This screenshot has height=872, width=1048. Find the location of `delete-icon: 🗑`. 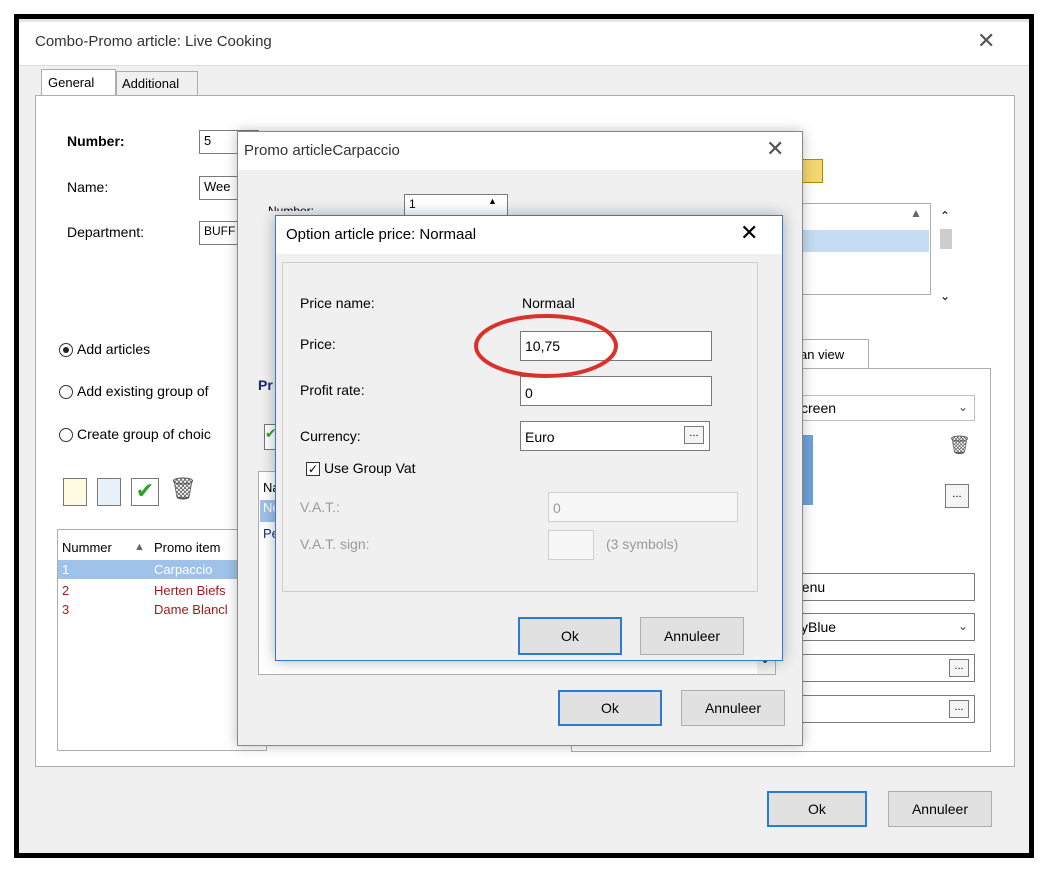

delete-icon: 🗑 is located at coordinates (959, 445).